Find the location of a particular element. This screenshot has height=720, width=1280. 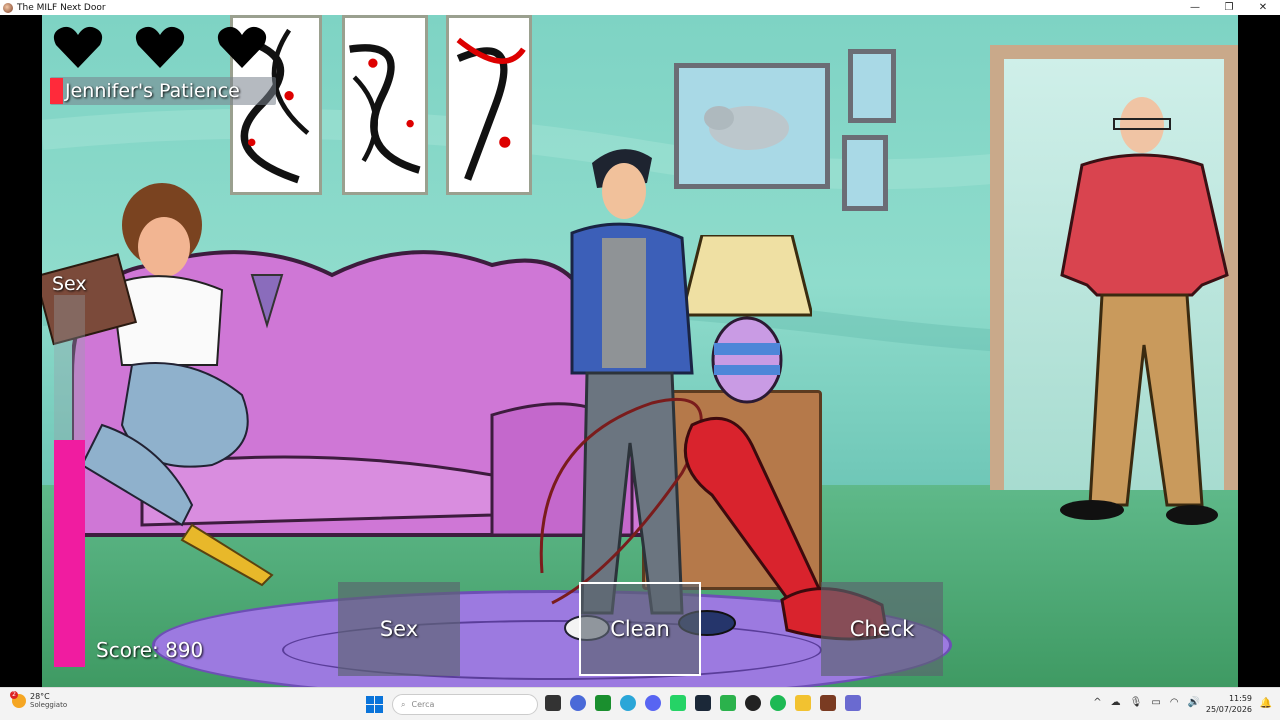

app-icon is located at coordinates (8, 7).